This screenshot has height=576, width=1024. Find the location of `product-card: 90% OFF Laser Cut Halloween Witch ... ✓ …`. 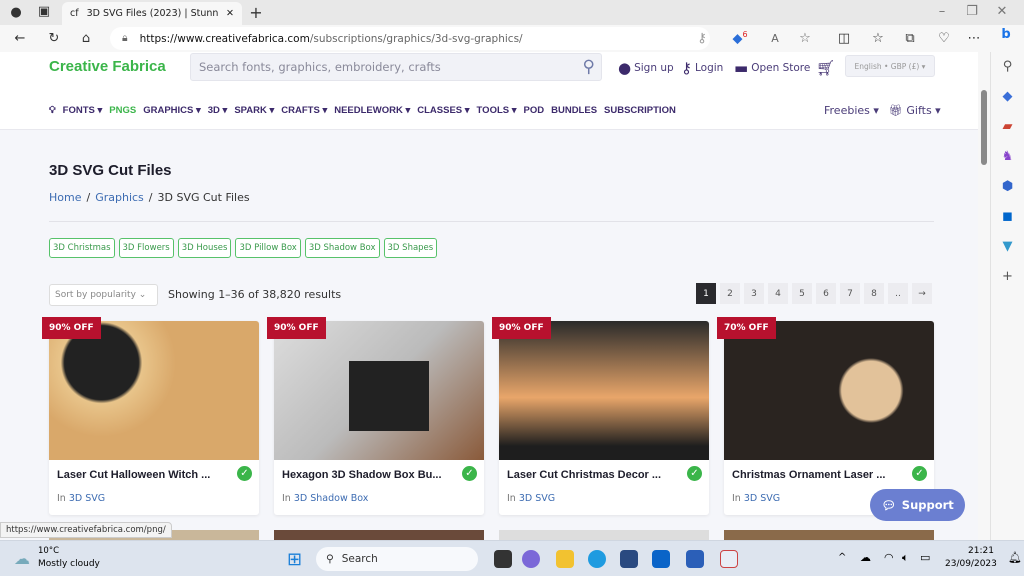

product-card: 90% OFF Laser Cut Halloween Witch ... ✓ … is located at coordinates (150, 416).